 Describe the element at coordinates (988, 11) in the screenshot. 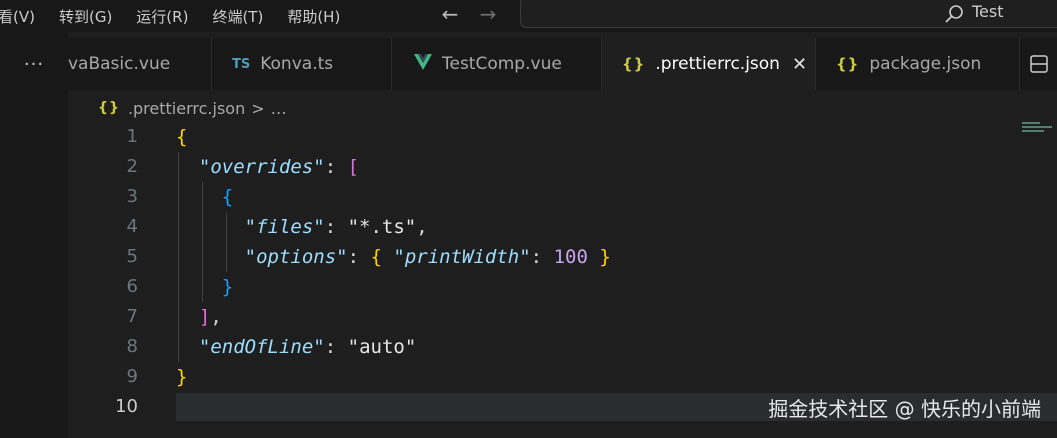

I see `command-center-text: Test` at that location.